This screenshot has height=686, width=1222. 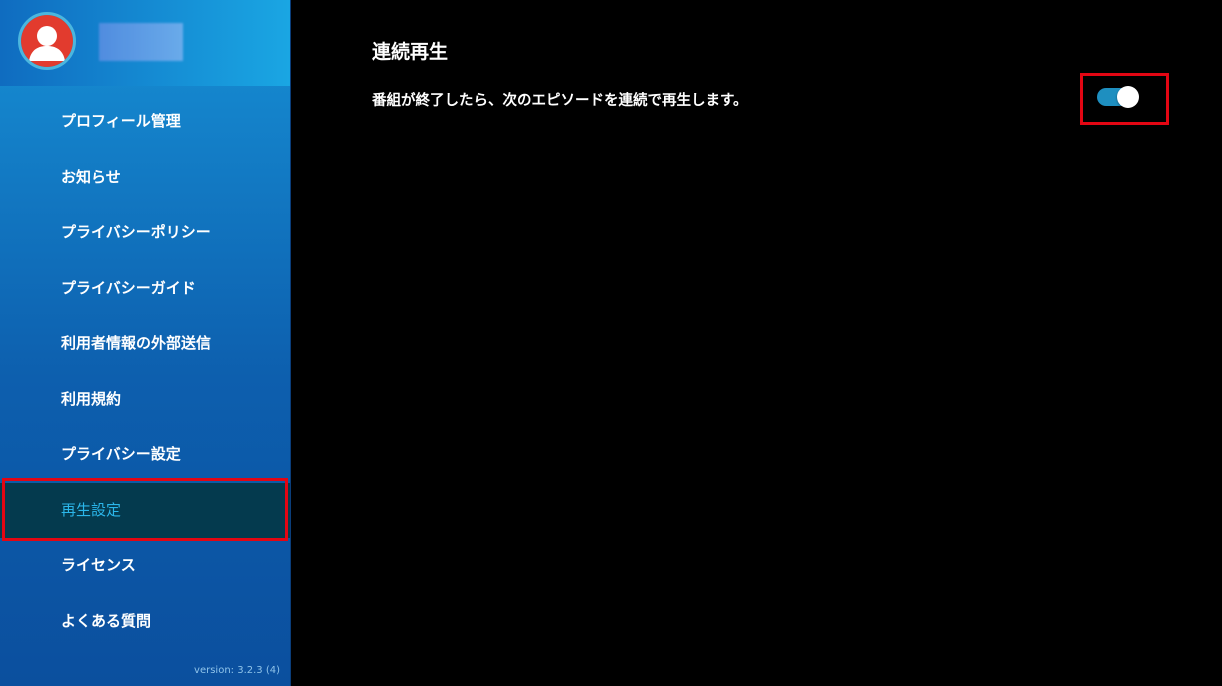 What do you see at coordinates (145, 622) in the screenshot?
I see `sidebar-item-faq: よくある質問` at bounding box center [145, 622].